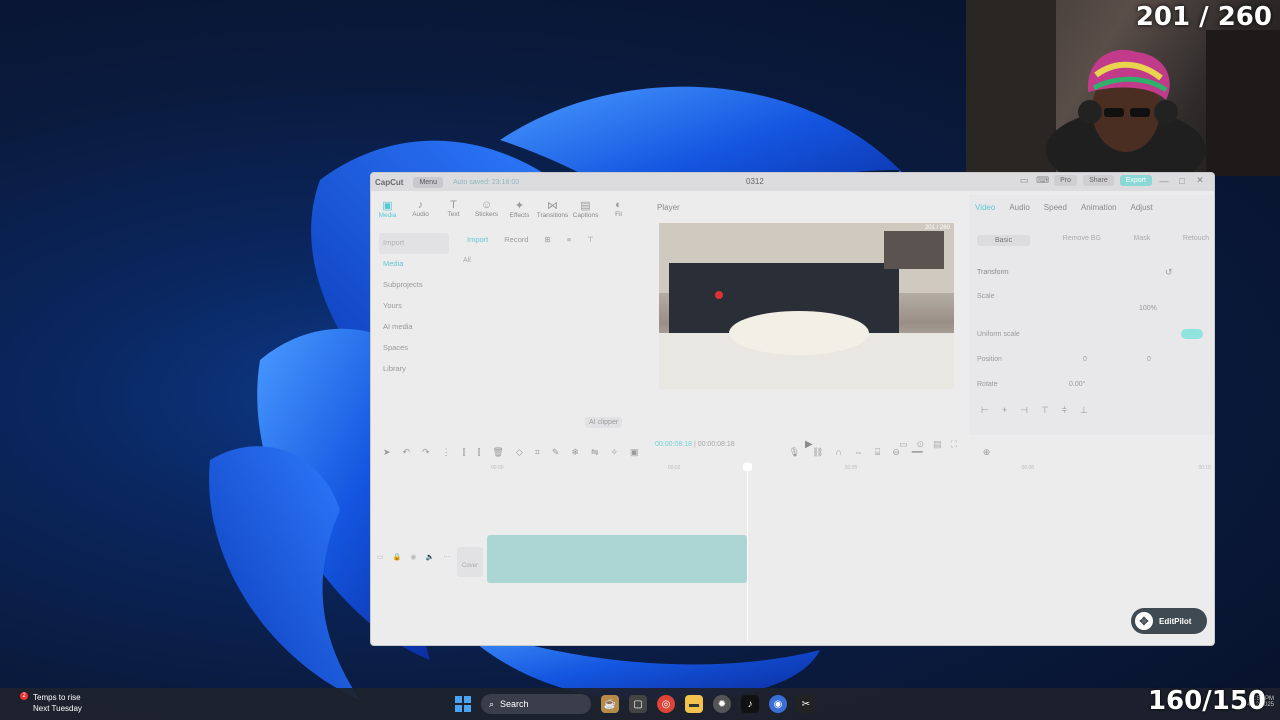 This screenshot has height=720, width=1280. What do you see at coordinates (750, 704) in the screenshot?
I see `tiktok-icon: ♪` at bounding box center [750, 704].